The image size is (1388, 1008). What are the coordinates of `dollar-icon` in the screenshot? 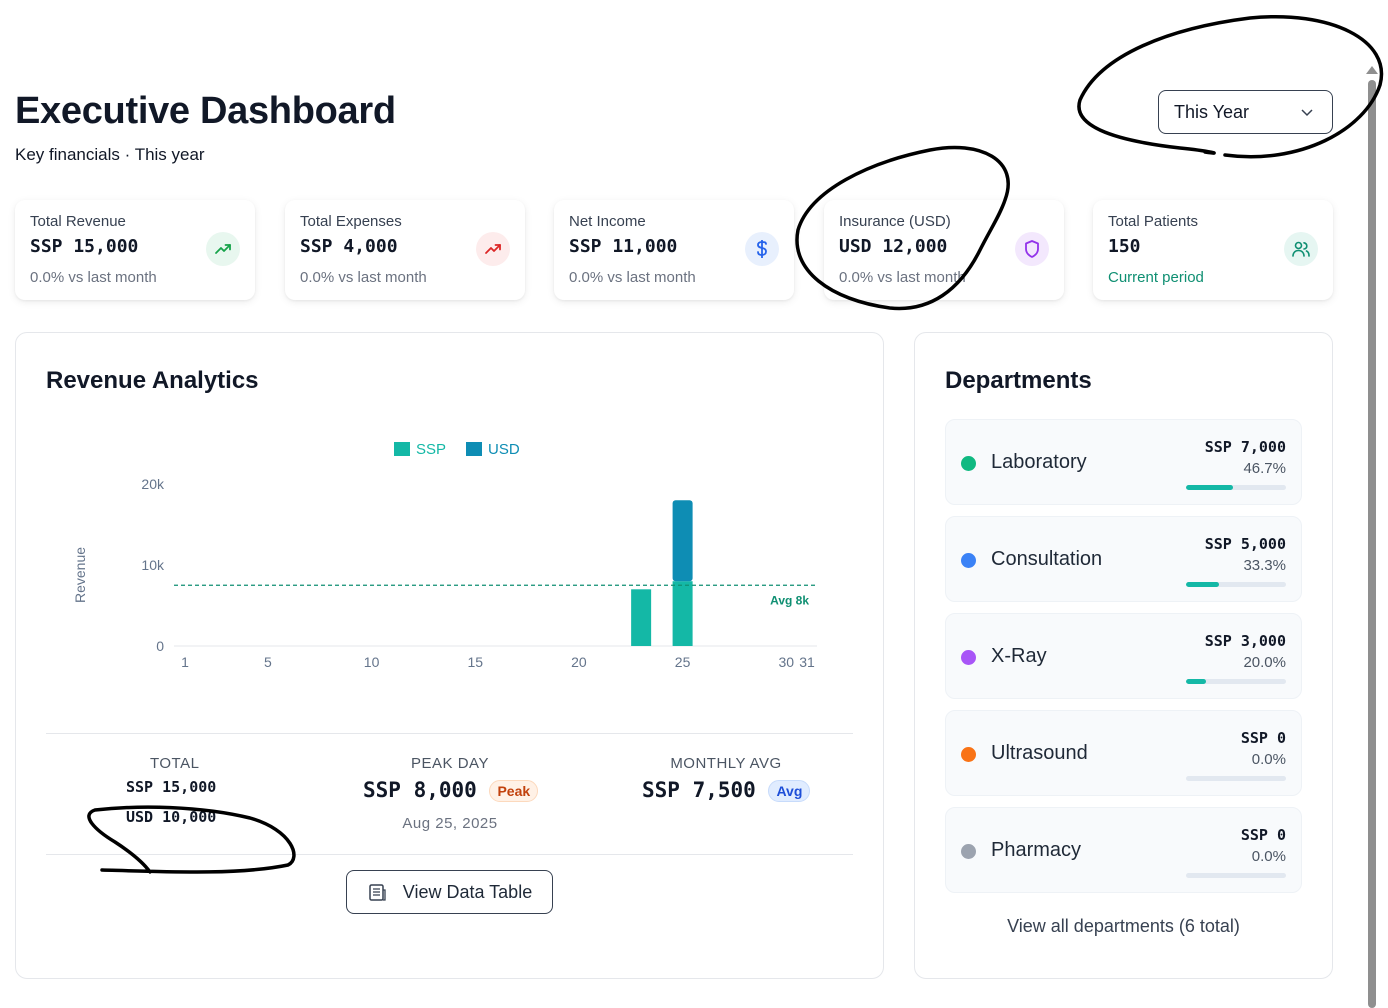 It's located at (762, 249).